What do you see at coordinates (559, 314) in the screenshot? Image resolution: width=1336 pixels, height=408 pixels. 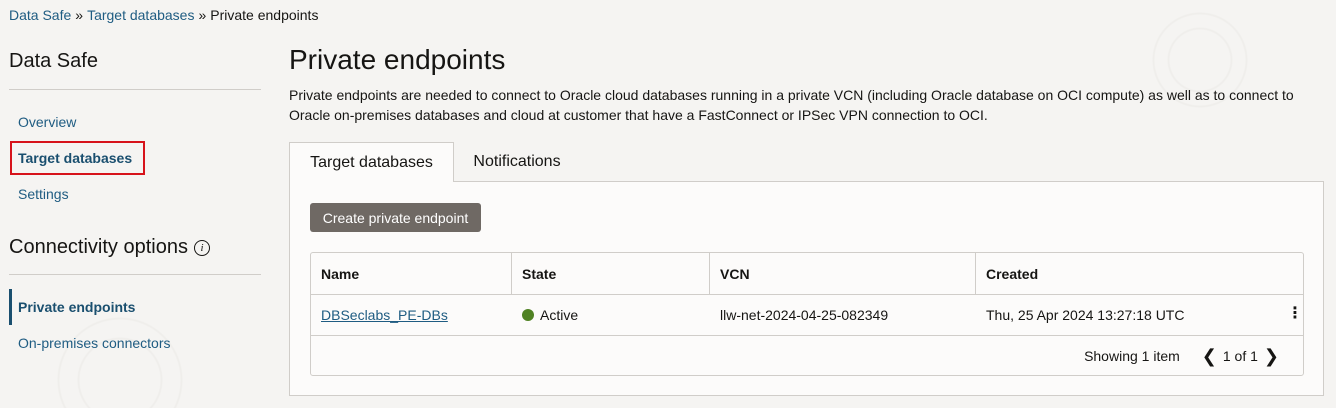 I see `state-label: Active` at bounding box center [559, 314].